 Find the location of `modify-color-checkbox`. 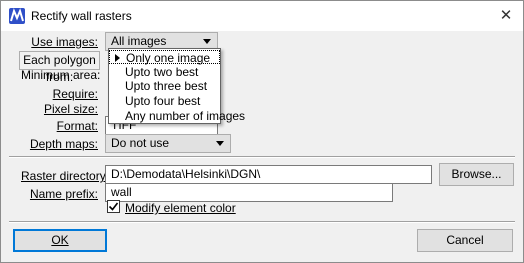

modify-color-checkbox is located at coordinates (113, 206).